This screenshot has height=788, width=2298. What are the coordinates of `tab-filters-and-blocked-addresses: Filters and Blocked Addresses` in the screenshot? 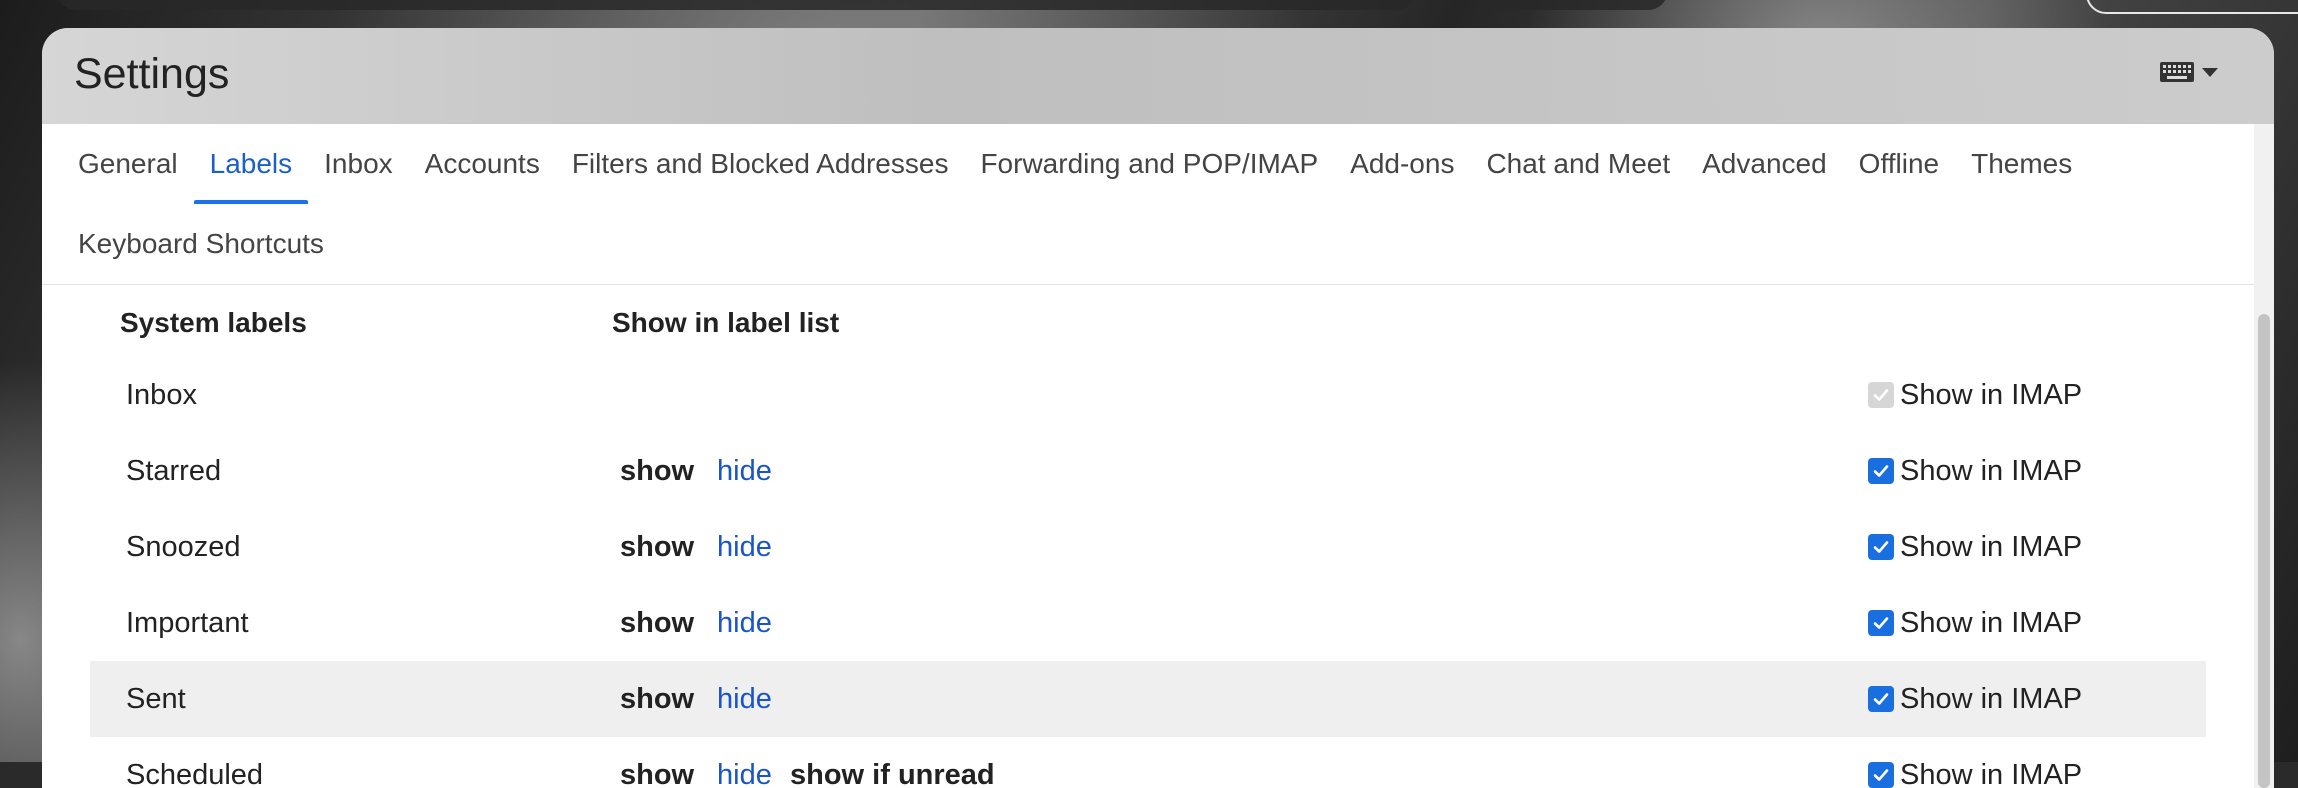 It's located at (760, 164).